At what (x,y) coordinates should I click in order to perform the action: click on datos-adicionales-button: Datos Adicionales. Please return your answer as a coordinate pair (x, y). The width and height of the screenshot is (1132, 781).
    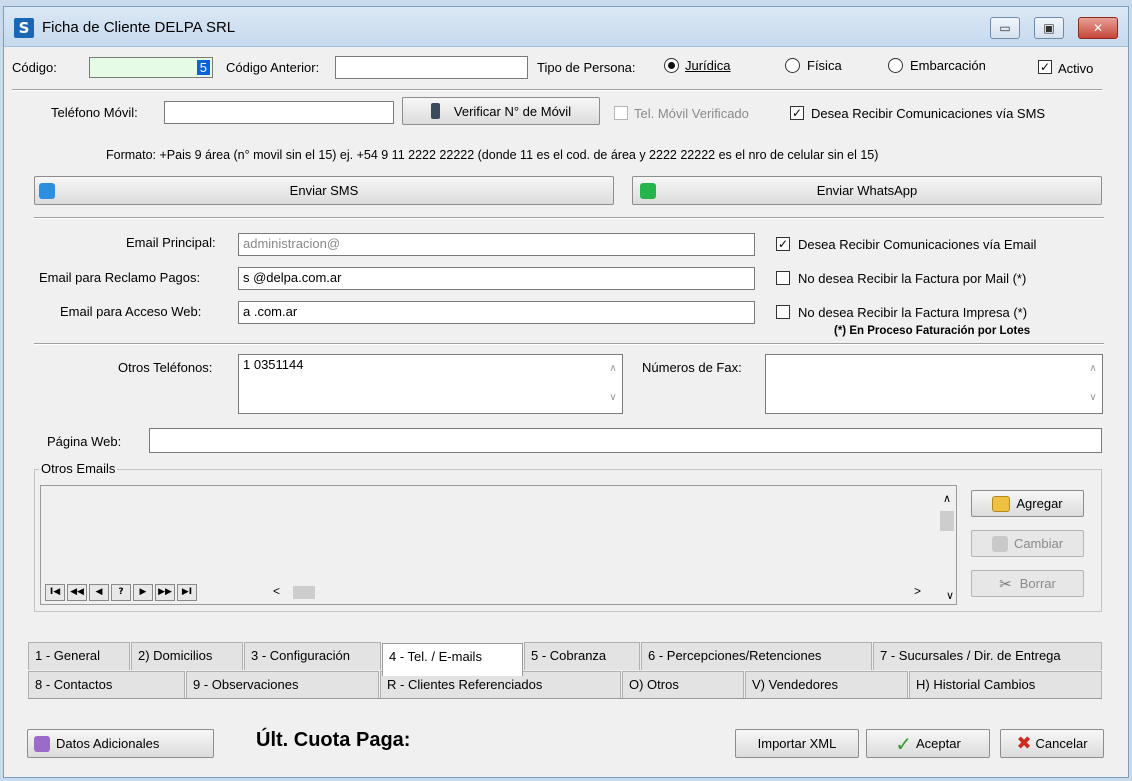
    Looking at the image, I should click on (120, 743).